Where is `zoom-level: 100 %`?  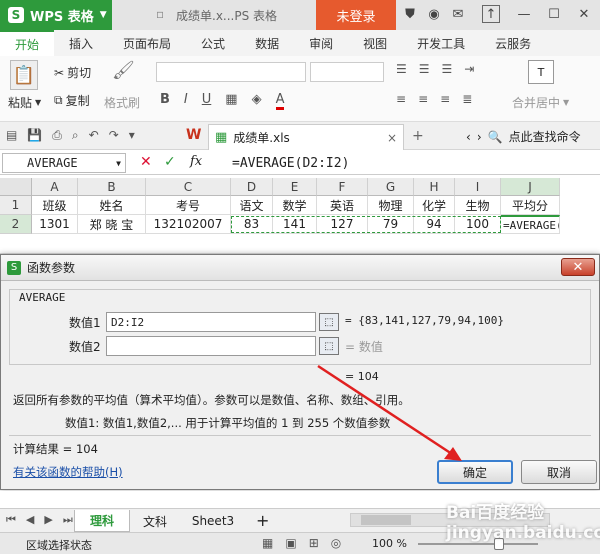
zoom-level: 100 % is located at coordinates (389, 543).